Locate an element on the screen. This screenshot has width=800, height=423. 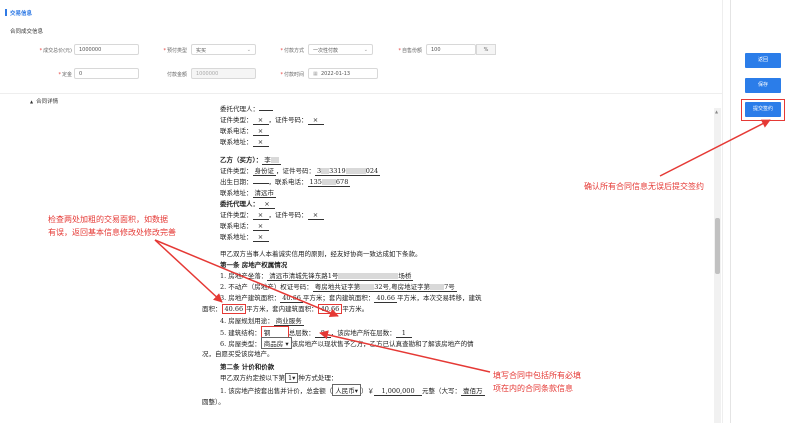
article-2-title: 第二条 计价和价款 is located at coordinates (247, 367).